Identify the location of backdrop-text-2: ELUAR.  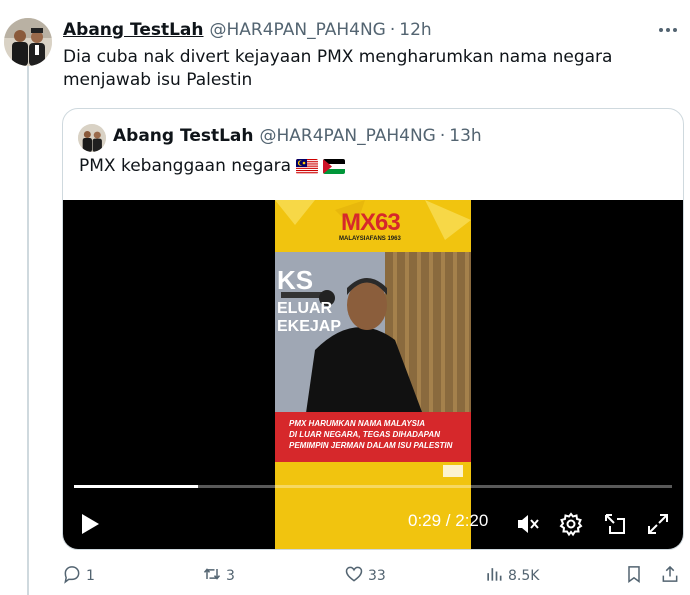
(305, 308).